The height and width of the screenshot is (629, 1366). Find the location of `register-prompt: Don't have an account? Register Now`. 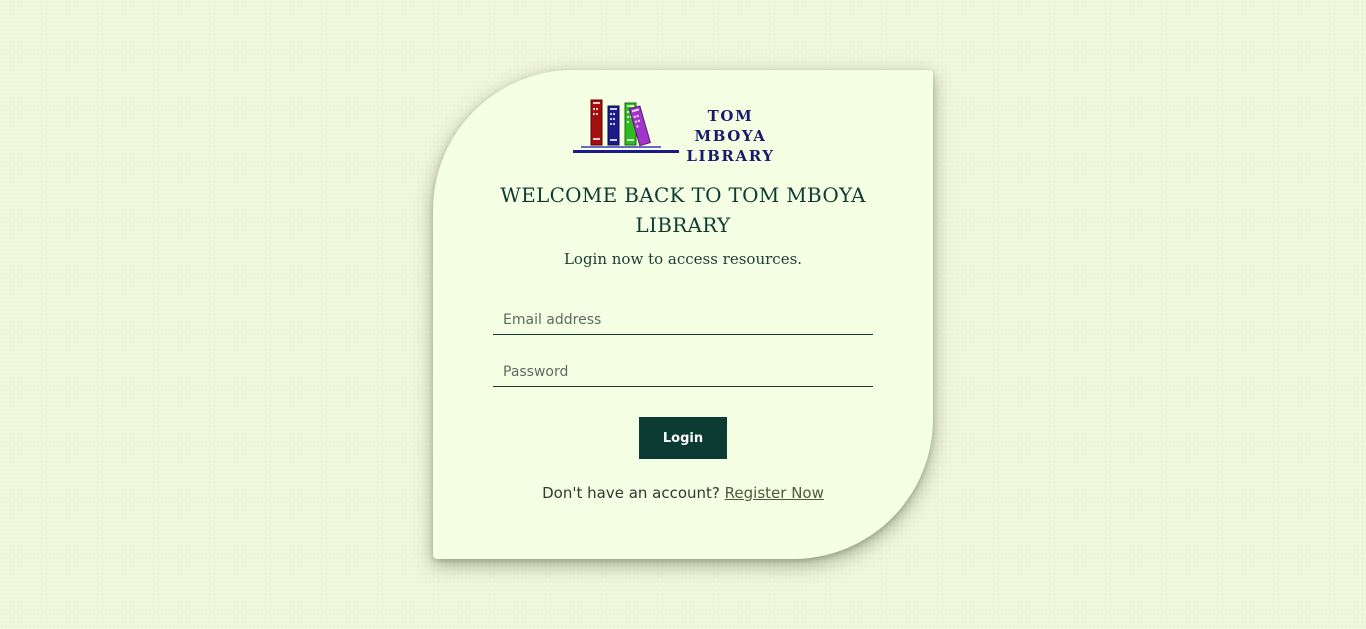

register-prompt: Don't have an account? Register Now is located at coordinates (683, 493).